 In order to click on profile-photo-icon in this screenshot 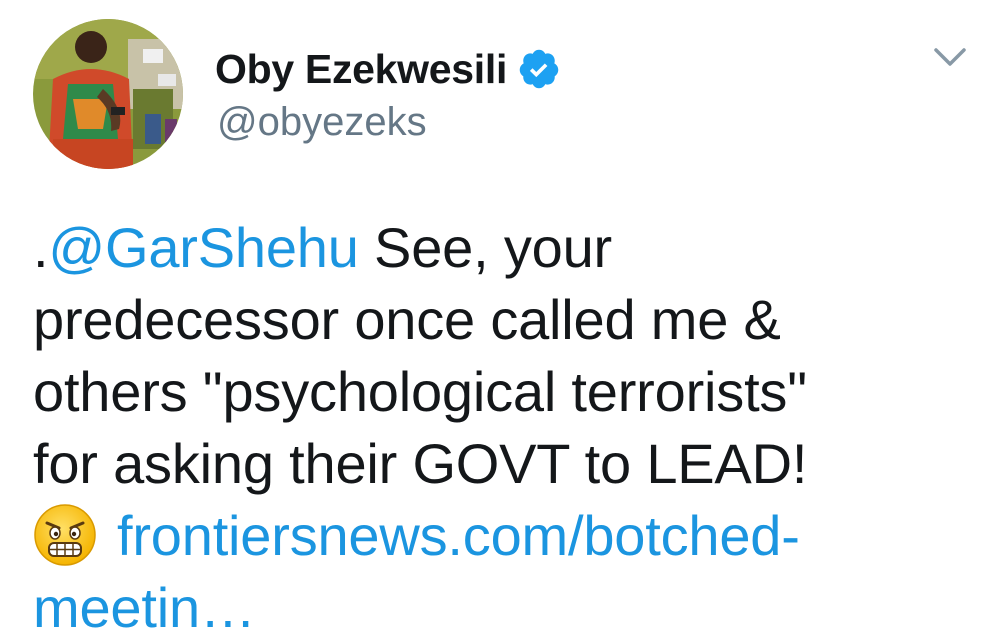, I will do `click(108, 94)`.